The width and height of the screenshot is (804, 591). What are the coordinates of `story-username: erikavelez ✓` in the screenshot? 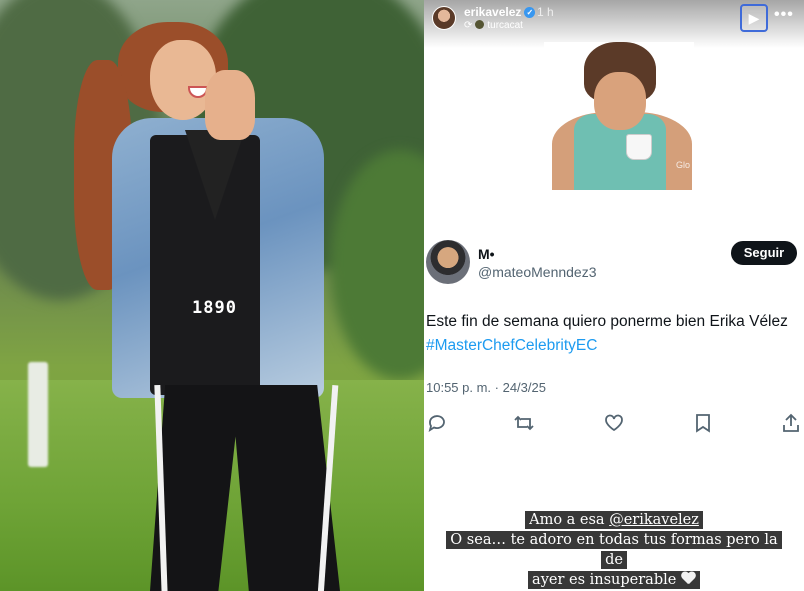 It's located at (500, 12).